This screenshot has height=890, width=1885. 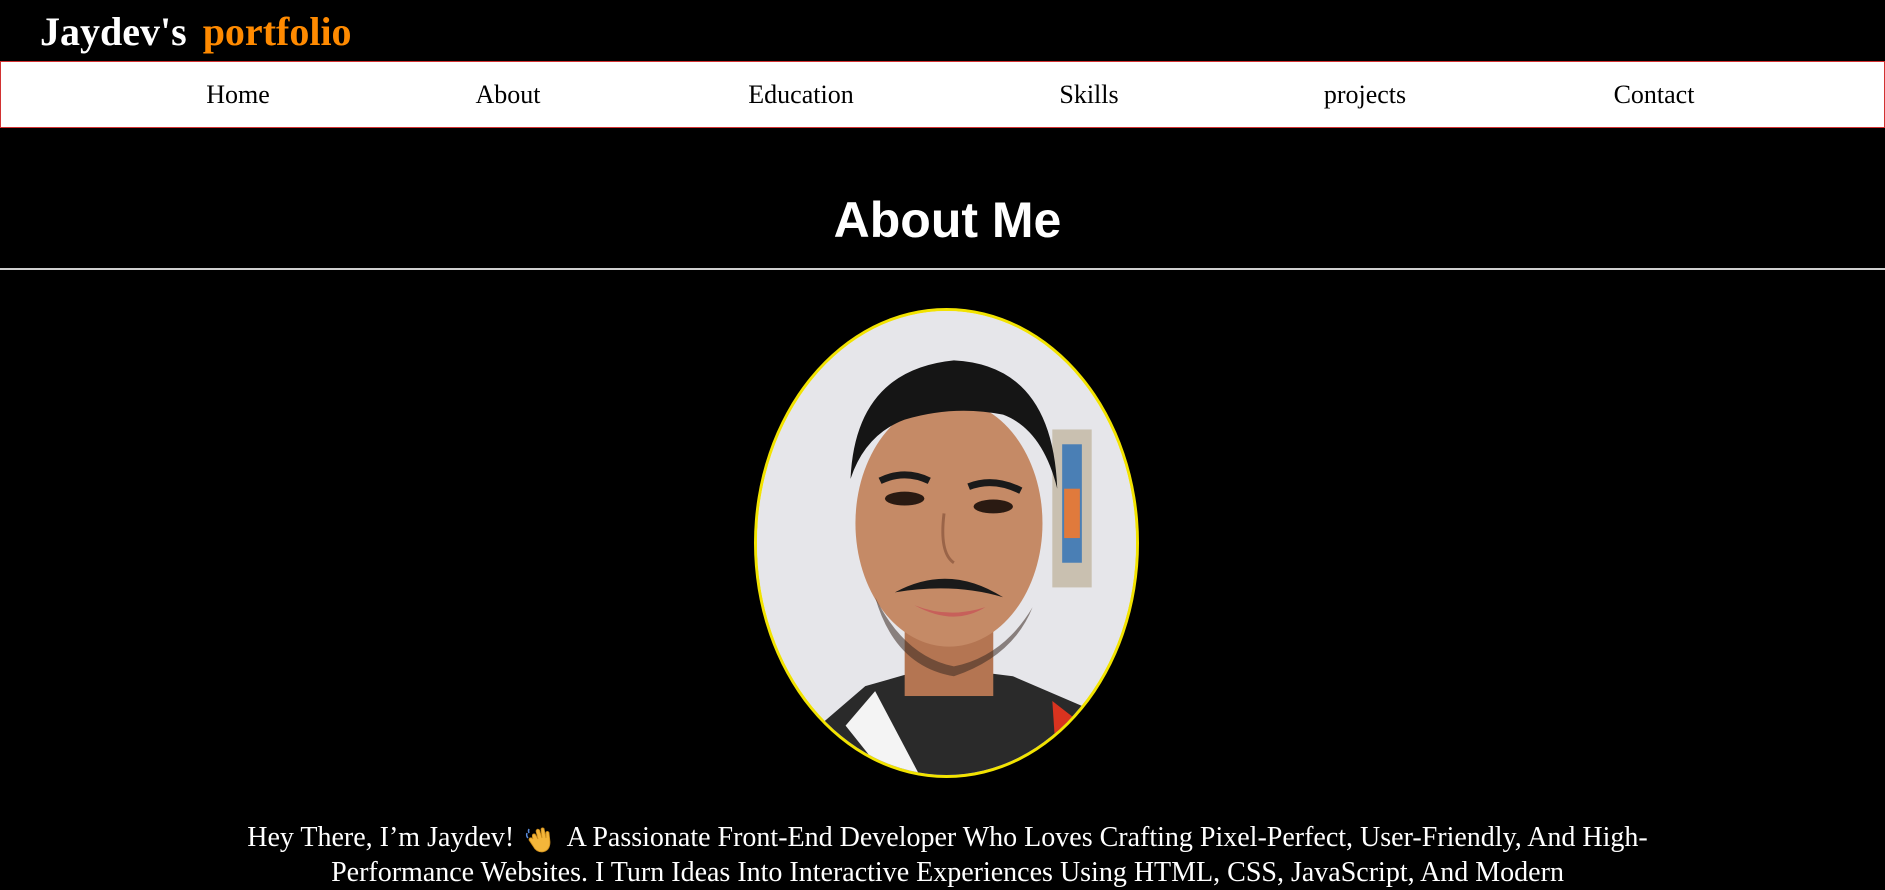 I want to click on nav-item-about: About, so click(x=508, y=94).